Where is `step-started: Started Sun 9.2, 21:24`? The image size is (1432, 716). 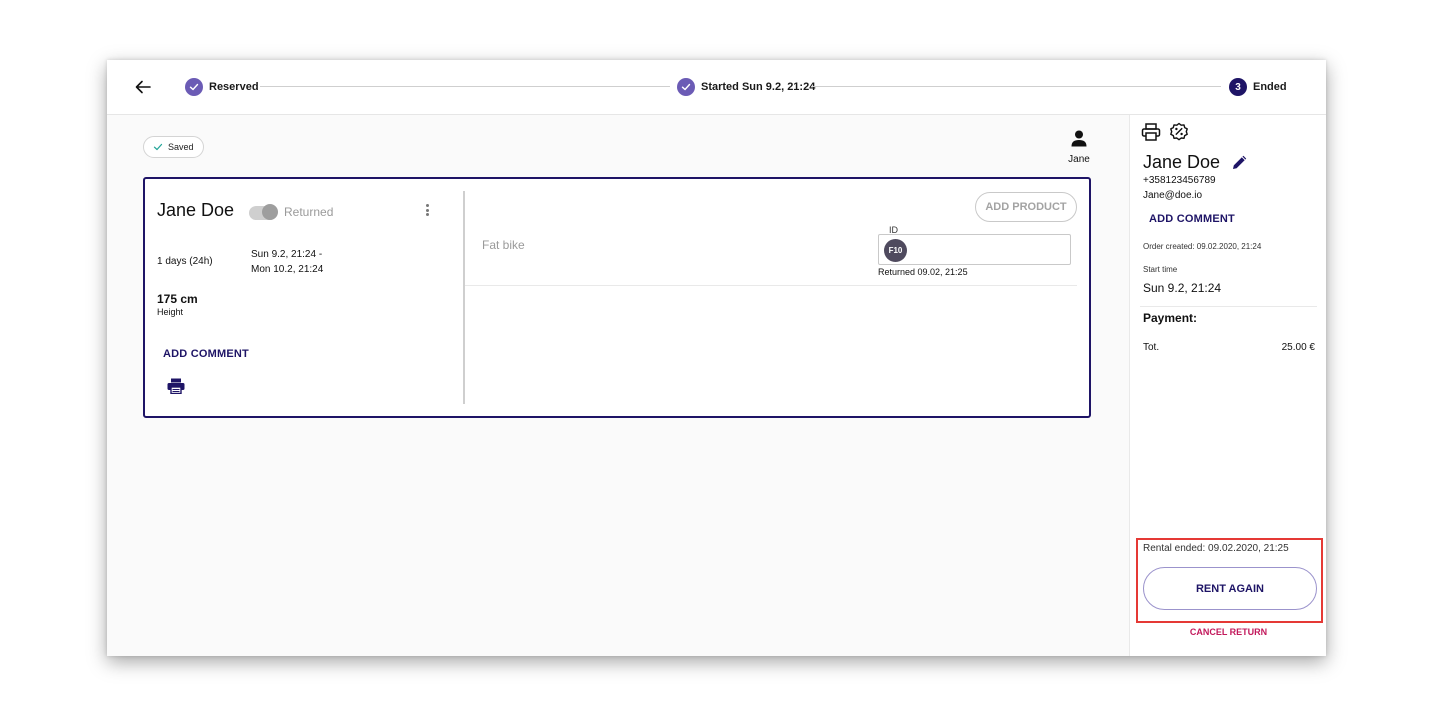
step-started: Started Sun 9.2, 21:24 is located at coordinates (746, 87).